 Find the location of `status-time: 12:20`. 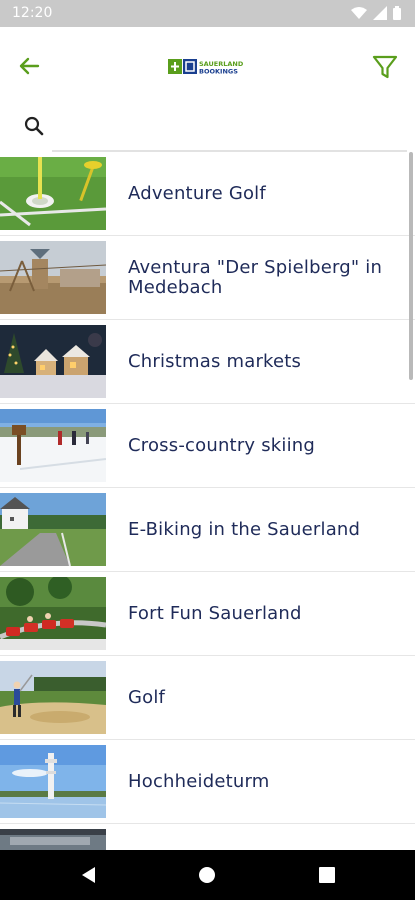

status-time: 12:20 is located at coordinates (32, 13).